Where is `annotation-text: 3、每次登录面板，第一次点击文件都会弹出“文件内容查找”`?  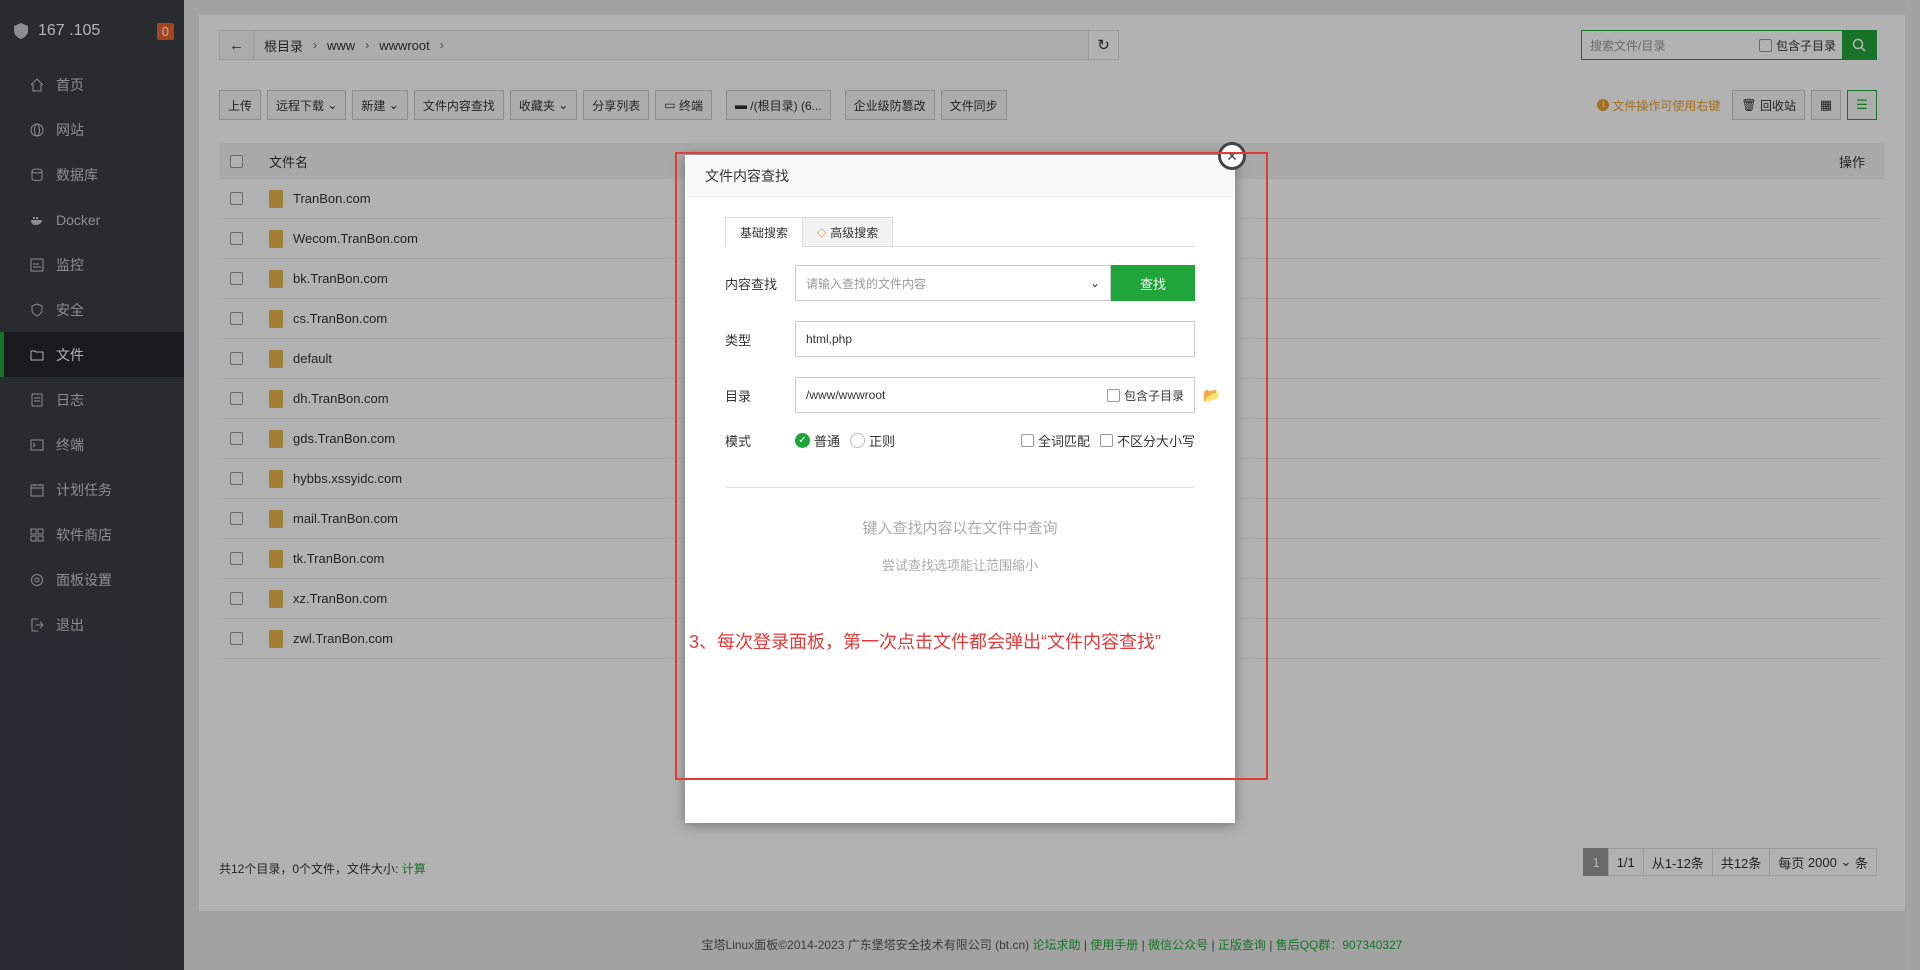
annotation-text: 3、每次登录面板，第一次点击文件都会弹出“文件内容查找” is located at coordinates (925, 642).